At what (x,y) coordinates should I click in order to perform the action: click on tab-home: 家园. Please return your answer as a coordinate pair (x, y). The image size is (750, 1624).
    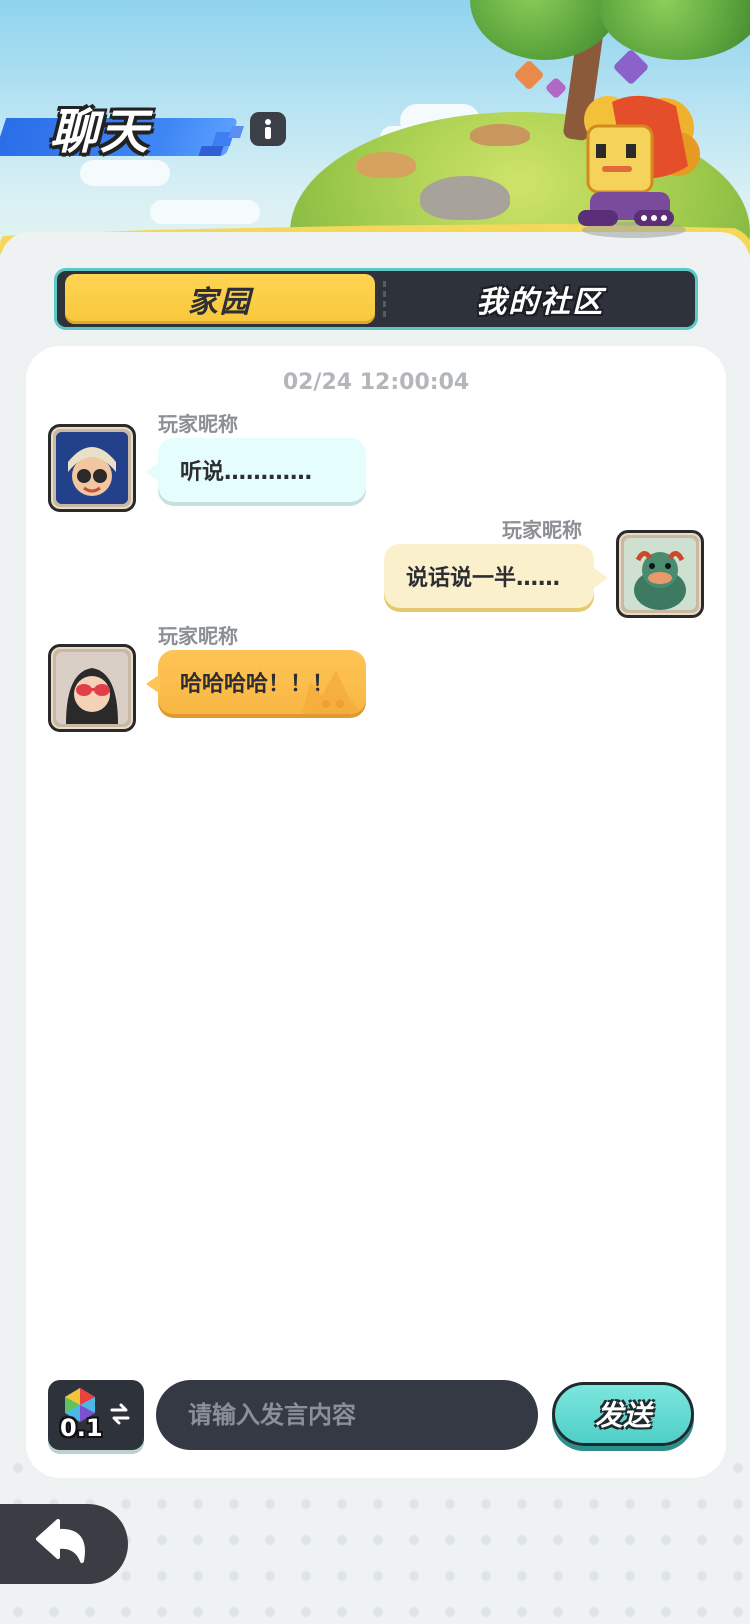
    Looking at the image, I should click on (220, 299).